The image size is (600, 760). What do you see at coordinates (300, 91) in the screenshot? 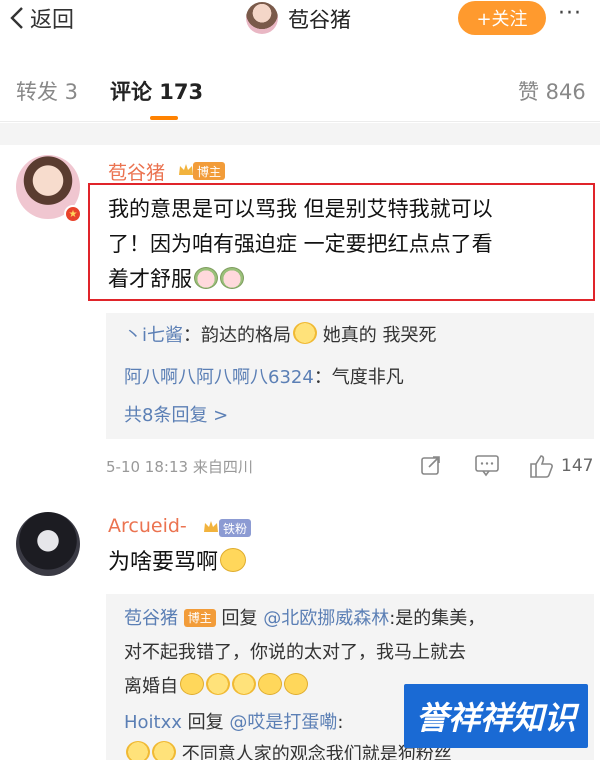
I see `tab-bar: 转发 3 评论 173 赞 846` at bounding box center [300, 91].